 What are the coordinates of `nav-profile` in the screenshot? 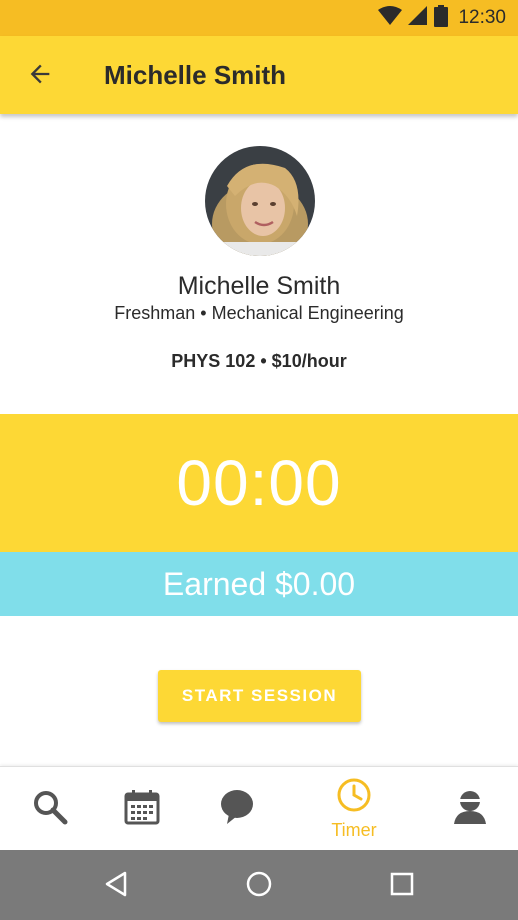 It's located at (470, 809).